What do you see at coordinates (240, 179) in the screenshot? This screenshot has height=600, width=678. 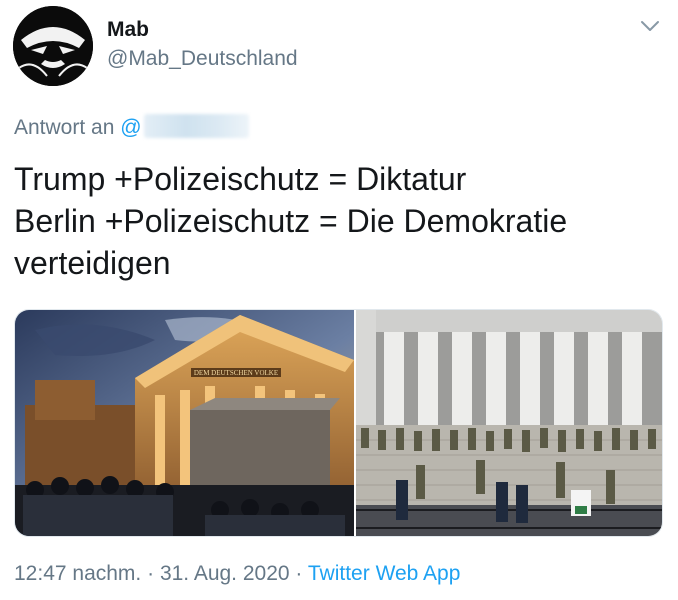 I see `tweet-line: Trump +Polizeischutz = Diktatur` at bounding box center [240, 179].